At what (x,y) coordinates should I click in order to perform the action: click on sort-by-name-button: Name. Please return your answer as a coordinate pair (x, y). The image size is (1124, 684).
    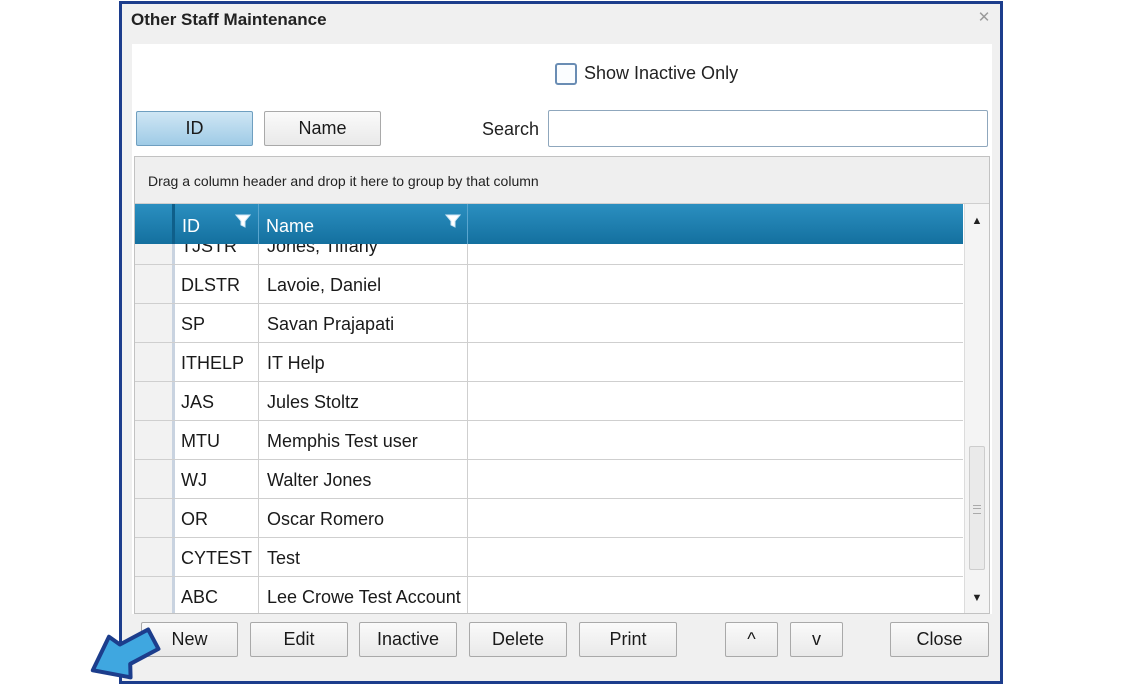
    Looking at the image, I should click on (322, 128).